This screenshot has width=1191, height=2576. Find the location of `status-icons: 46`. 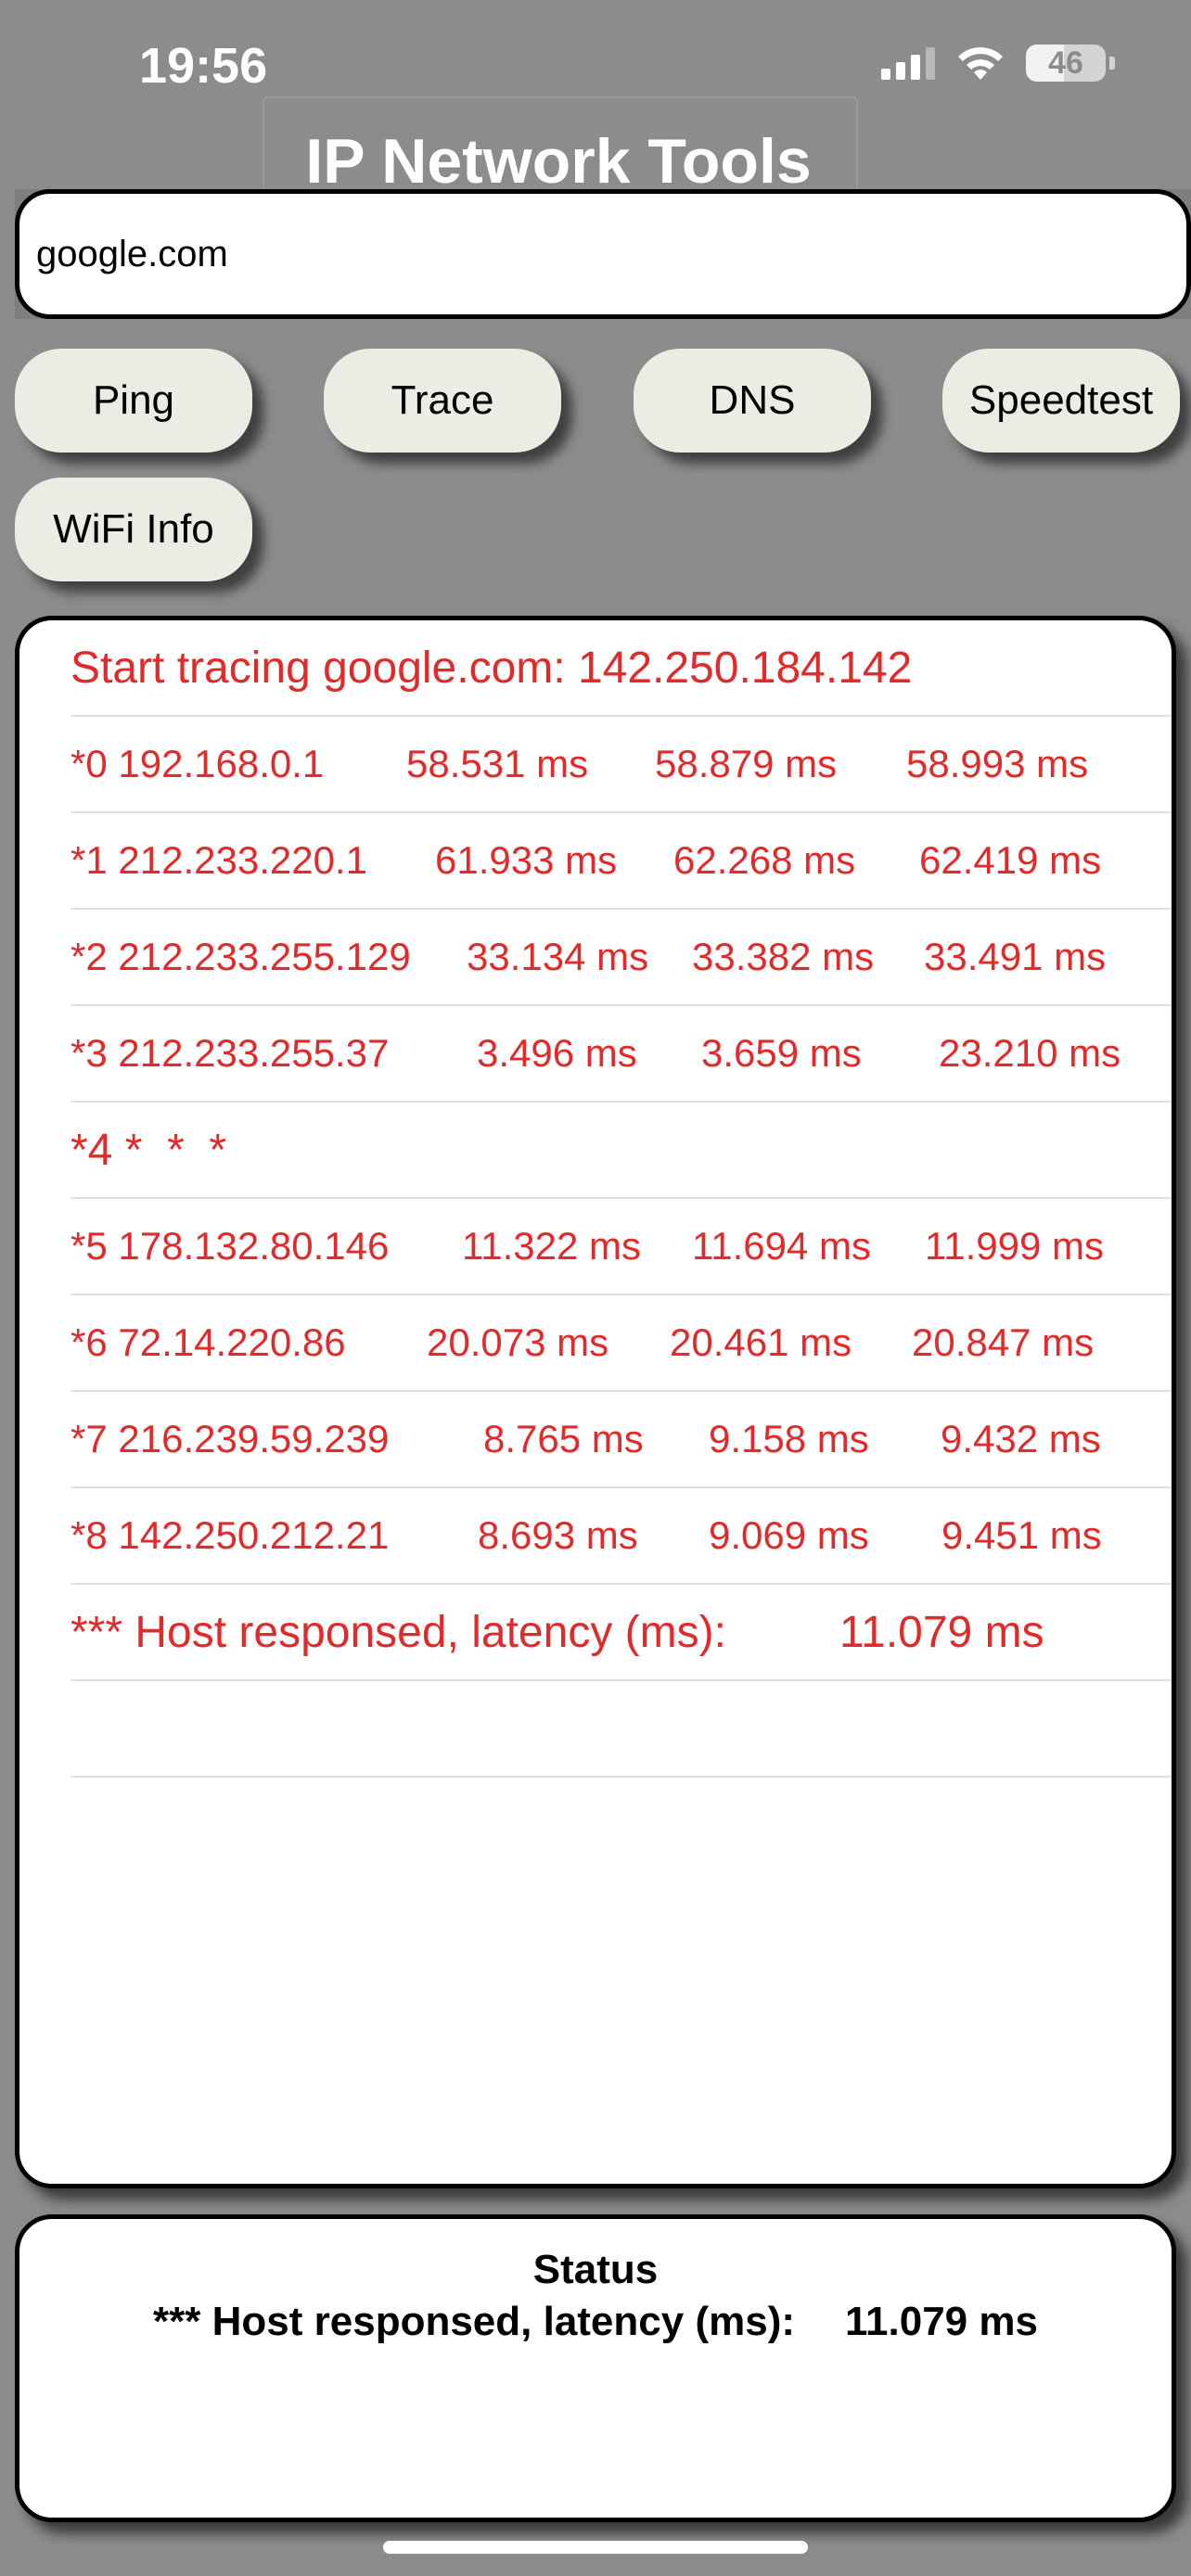

status-icons: 46 is located at coordinates (998, 64).